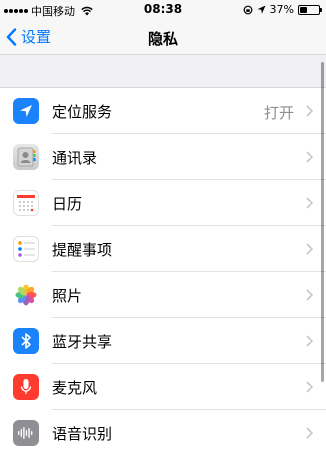 The width and height of the screenshot is (326, 456). What do you see at coordinates (163, 249) in the screenshot?
I see `row-reminders: 提醒事项` at bounding box center [163, 249].